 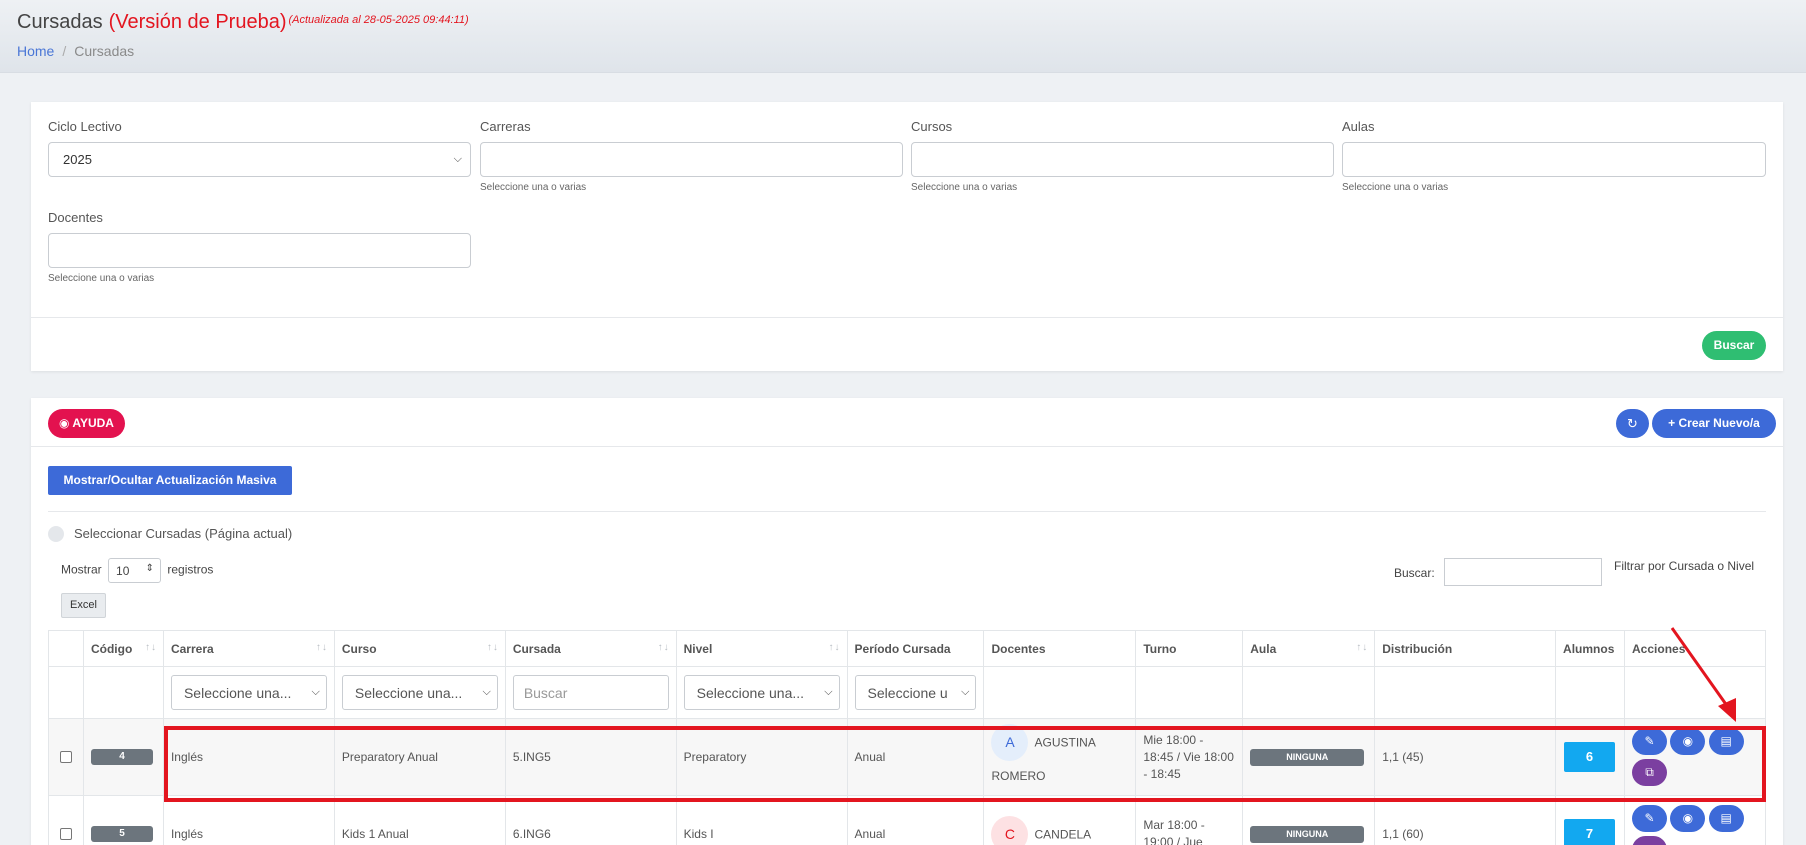 What do you see at coordinates (932, 126) in the screenshot?
I see `cursos-label: Cursos` at bounding box center [932, 126].